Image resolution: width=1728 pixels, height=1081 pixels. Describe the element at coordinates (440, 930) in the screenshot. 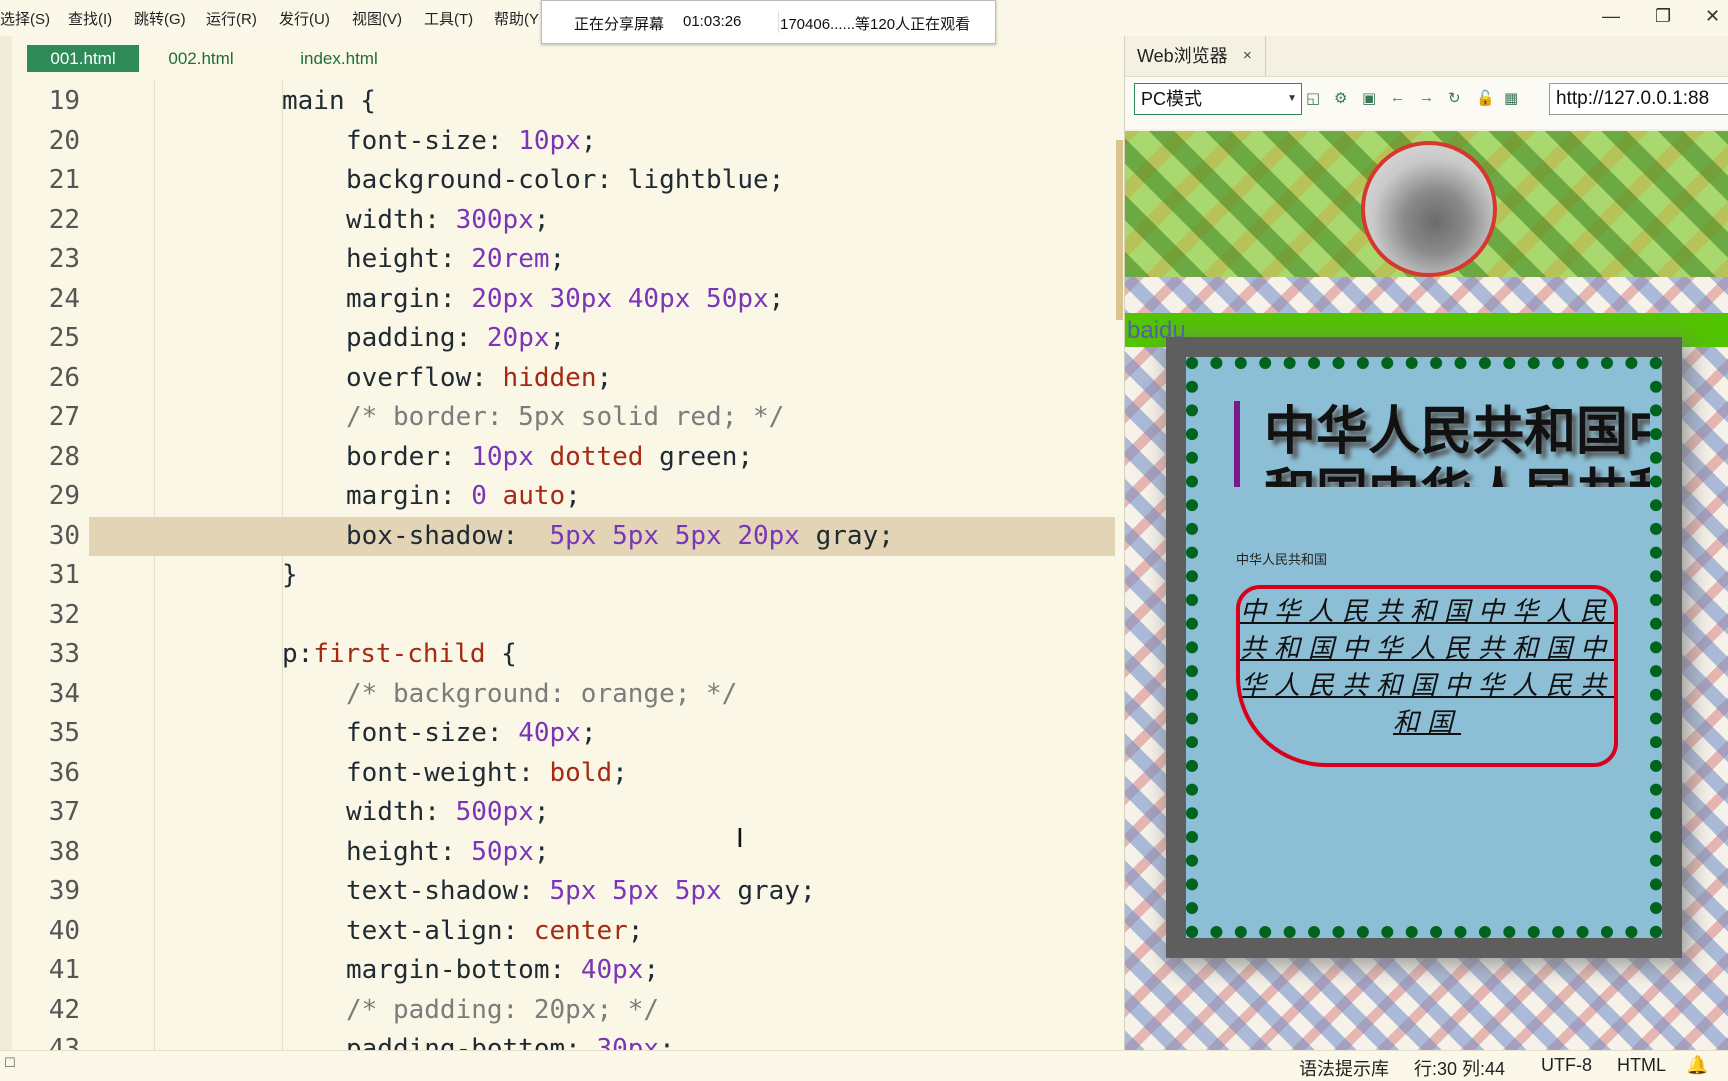

I see `code-token: text-align:` at that location.